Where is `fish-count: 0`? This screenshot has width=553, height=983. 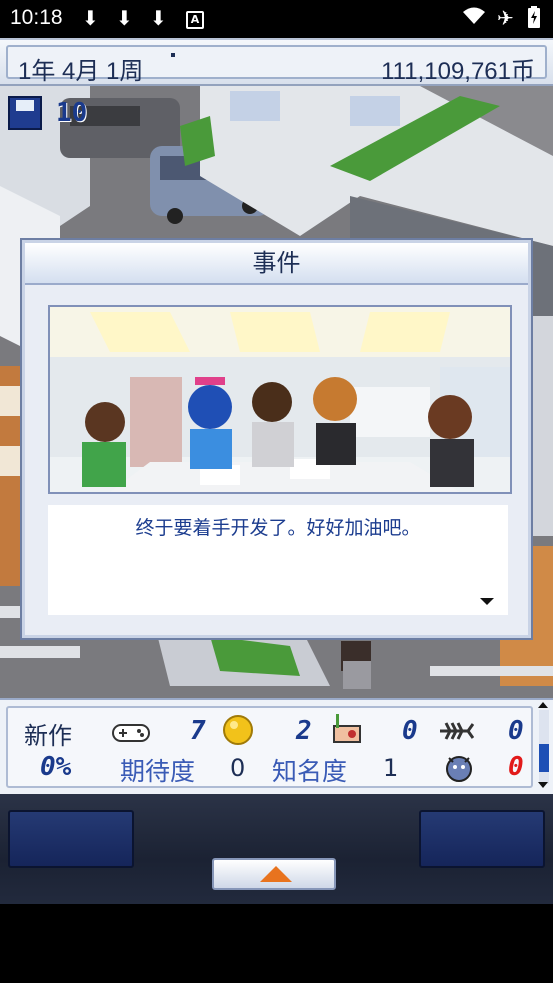 fish-count: 0 is located at coordinates (516, 731).